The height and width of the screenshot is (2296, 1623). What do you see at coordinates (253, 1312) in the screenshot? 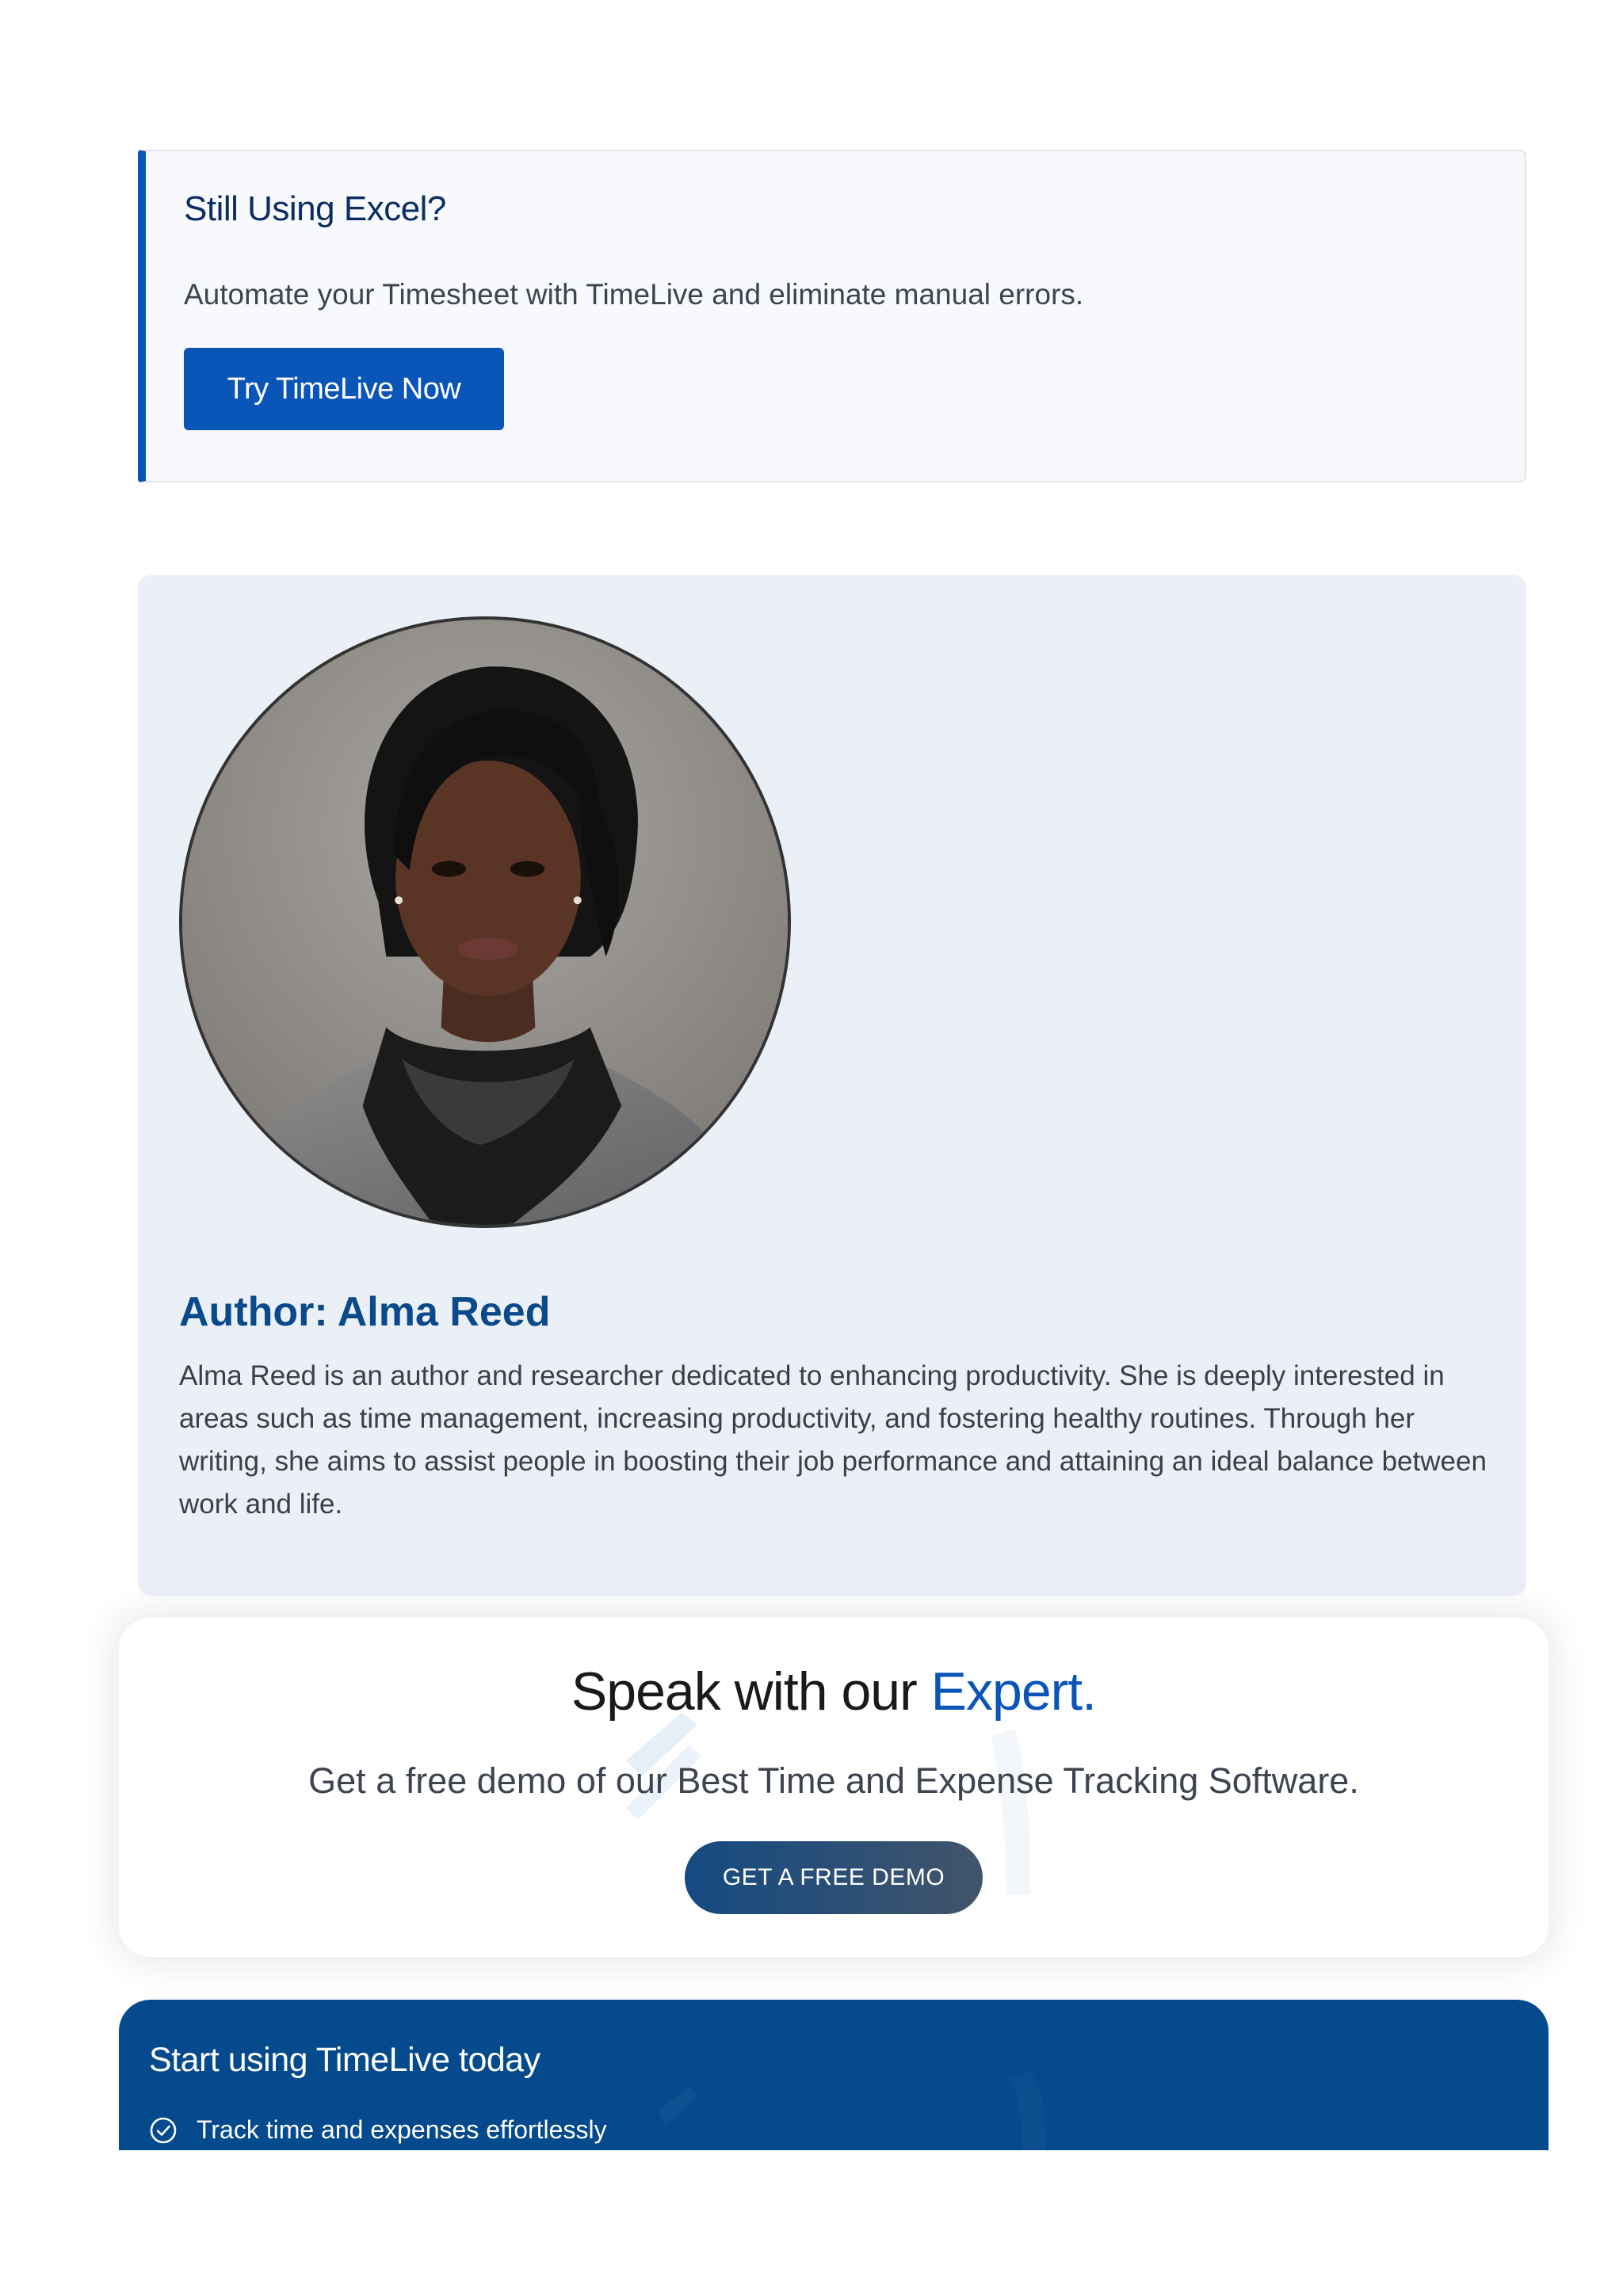
I see `author-label: Author:` at bounding box center [253, 1312].